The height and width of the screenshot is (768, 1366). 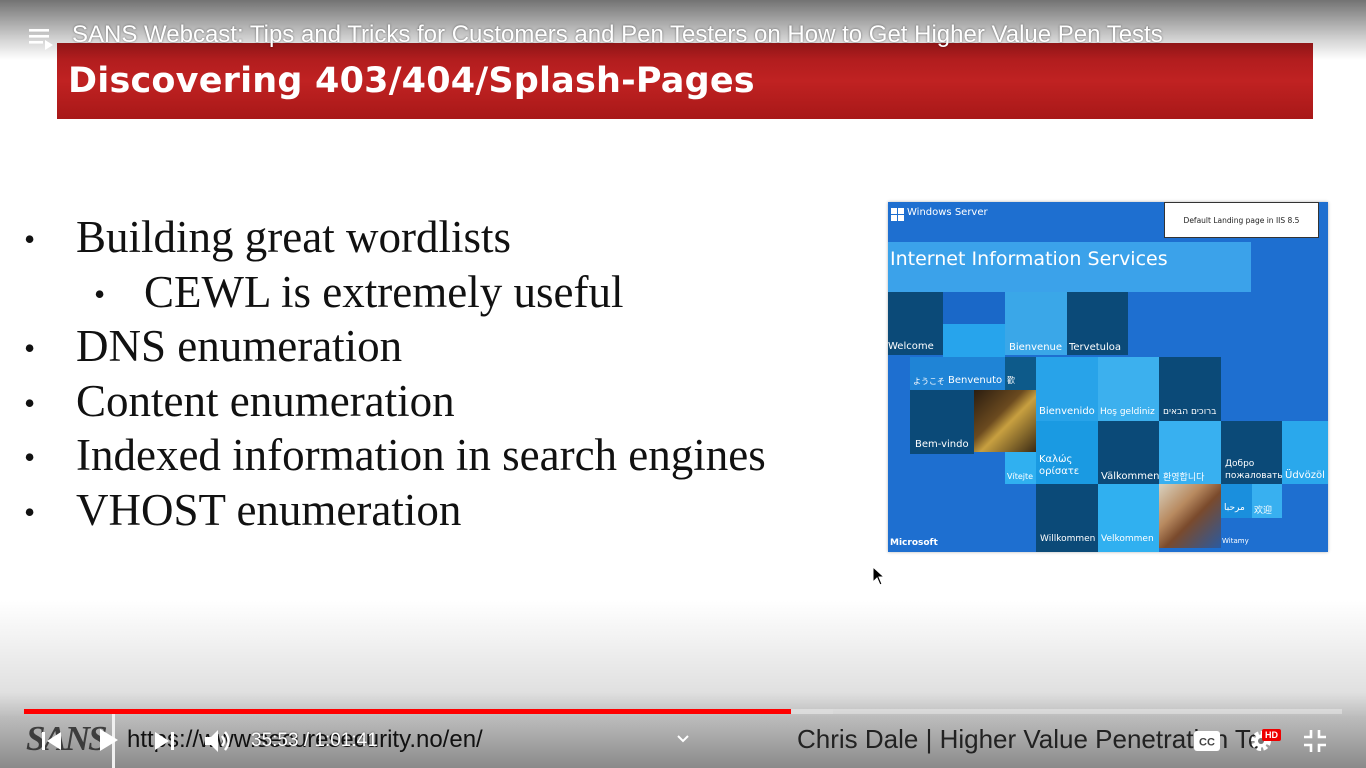 What do you see at coordinates (239, 346) in the screenshot?
I see `bullet-text: DNS enumeration` at bounding box center [239, 346].